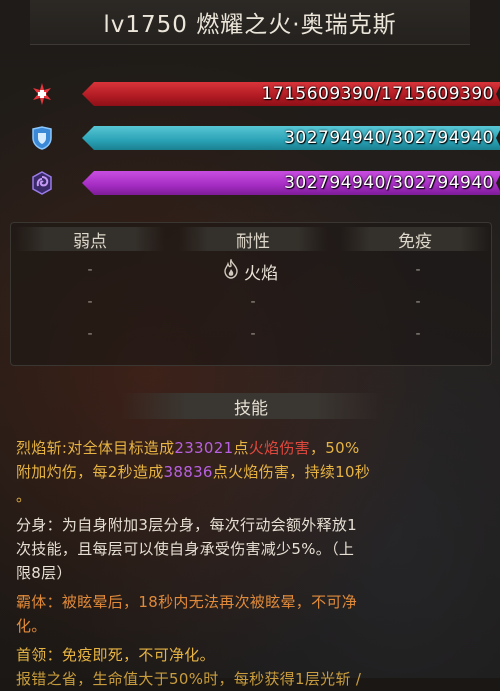 The width and height of the screenshot is (500, 691). I want to click on shield-row: 302794940/302794940, so click(253, 138).